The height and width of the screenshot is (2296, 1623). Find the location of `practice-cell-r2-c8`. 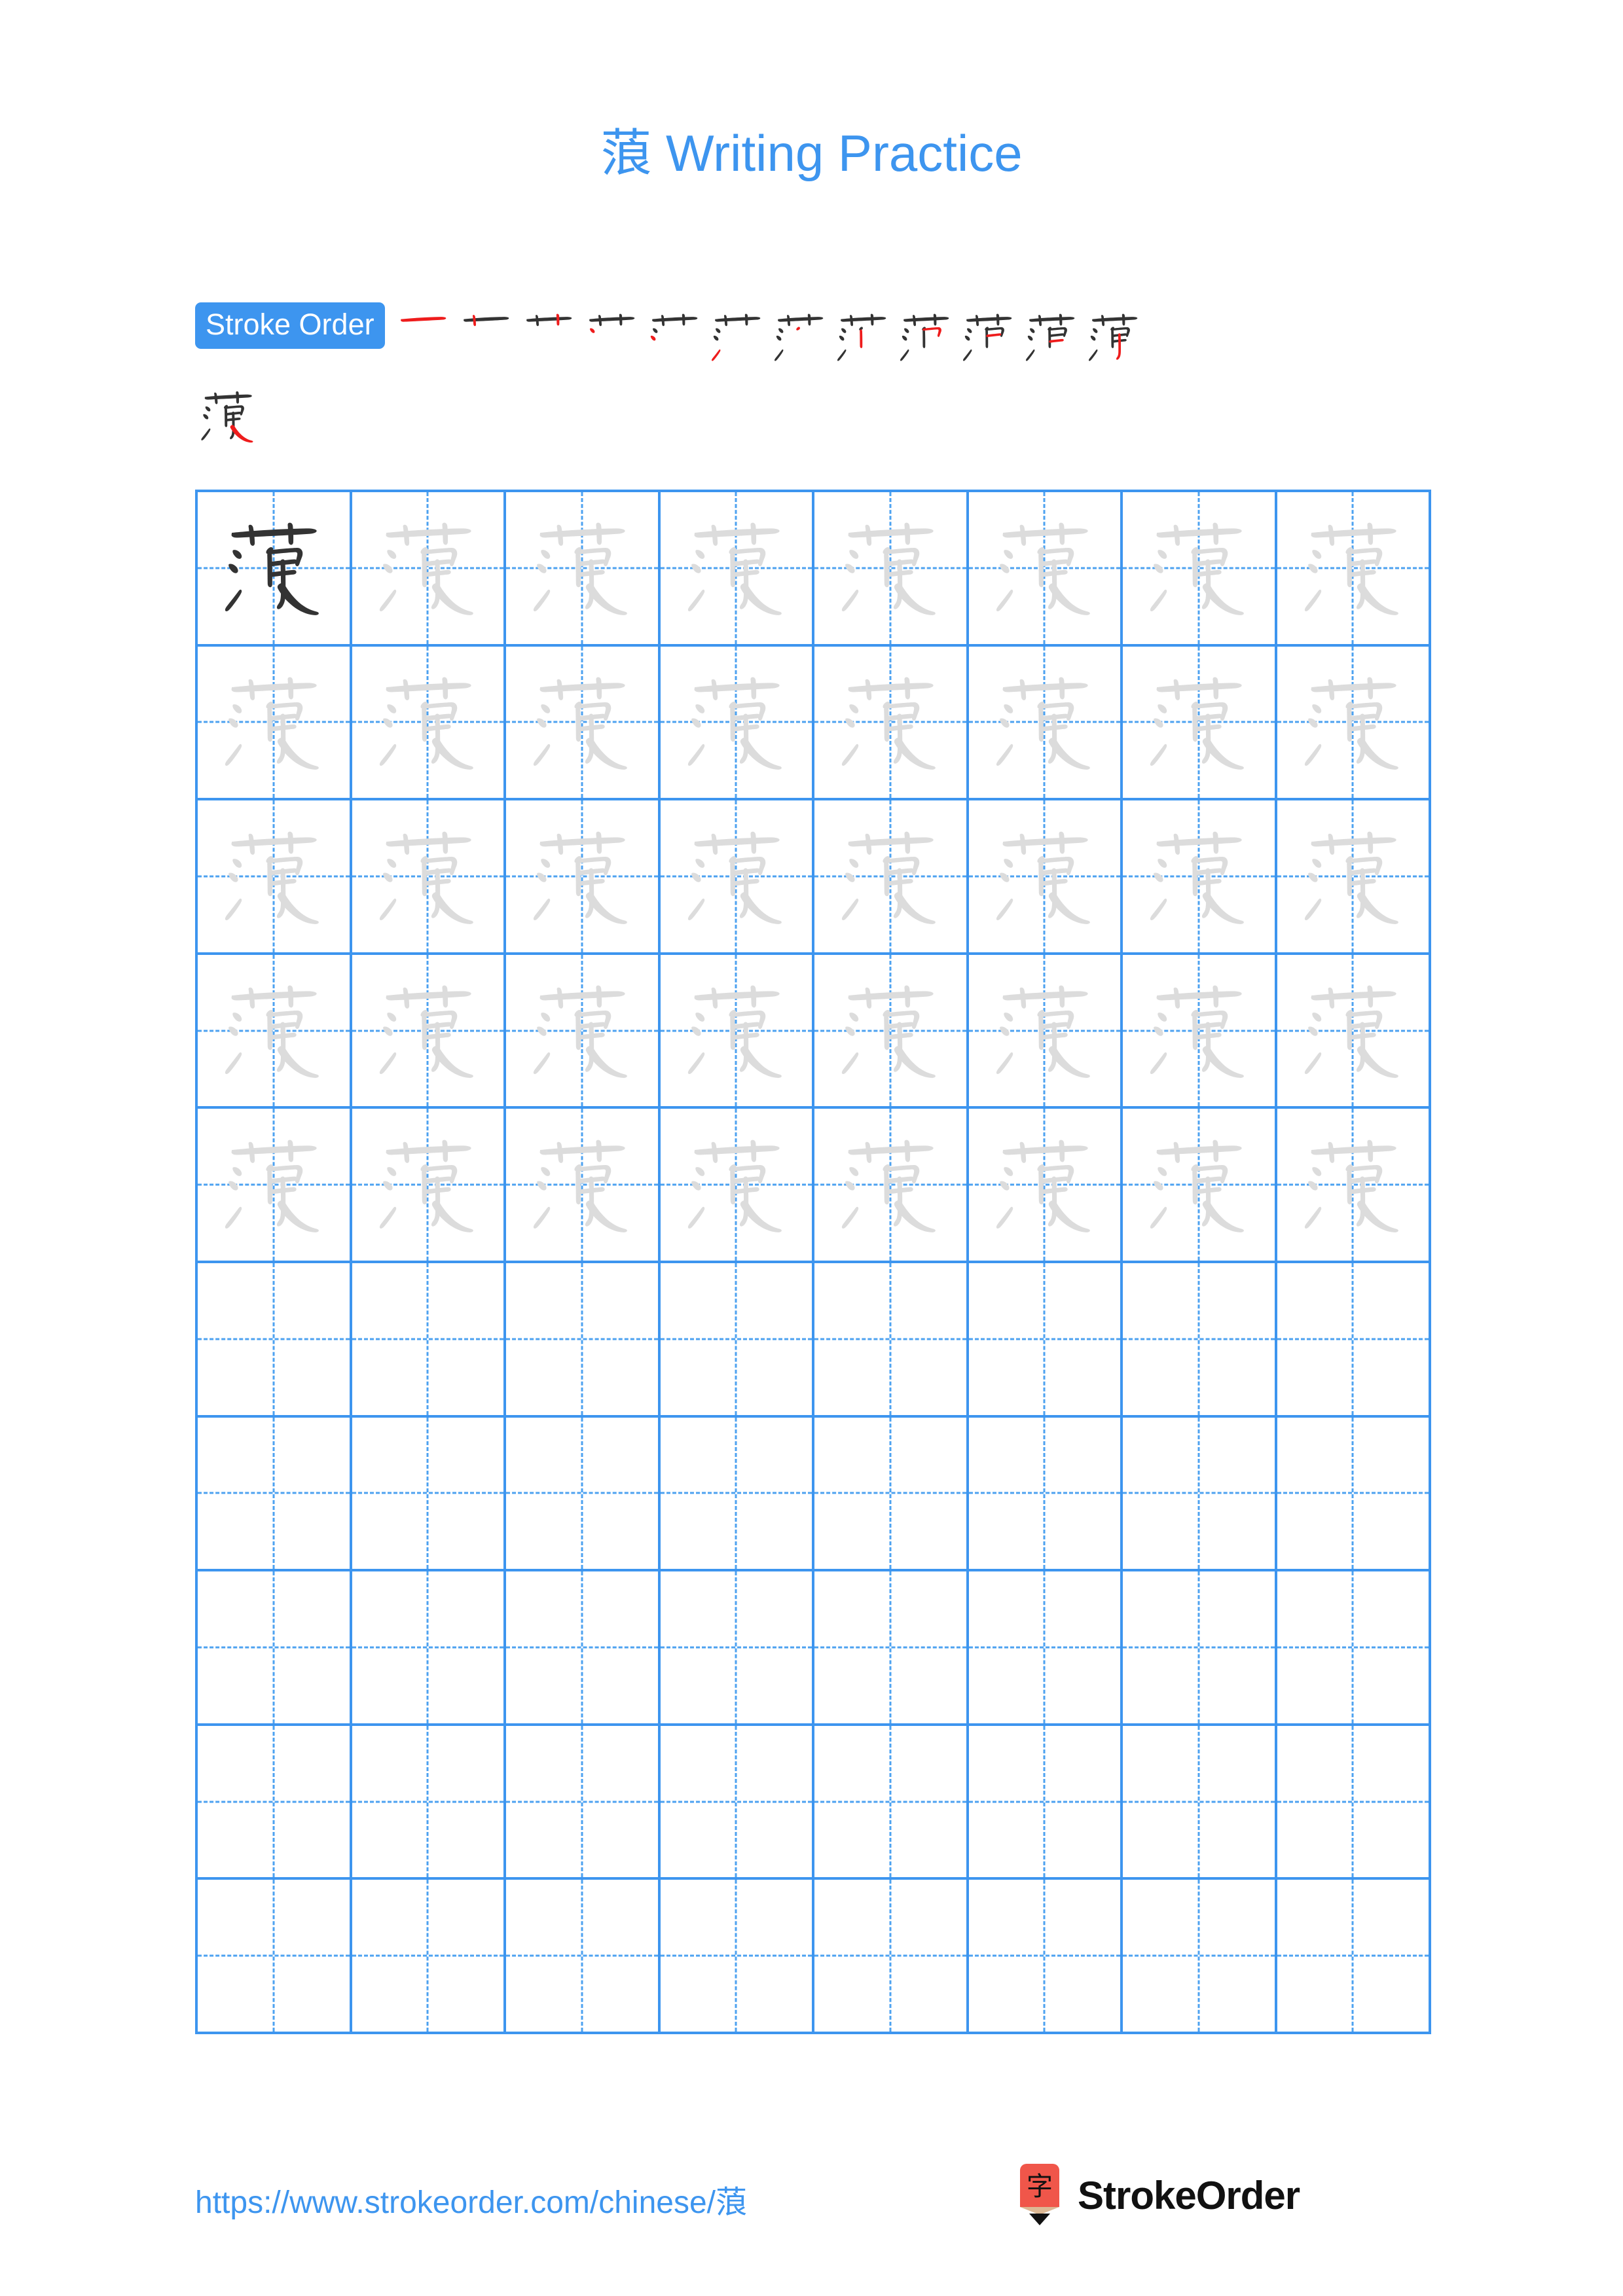

practice-cell-r2-c8 is located at coordinates (1354, 723).